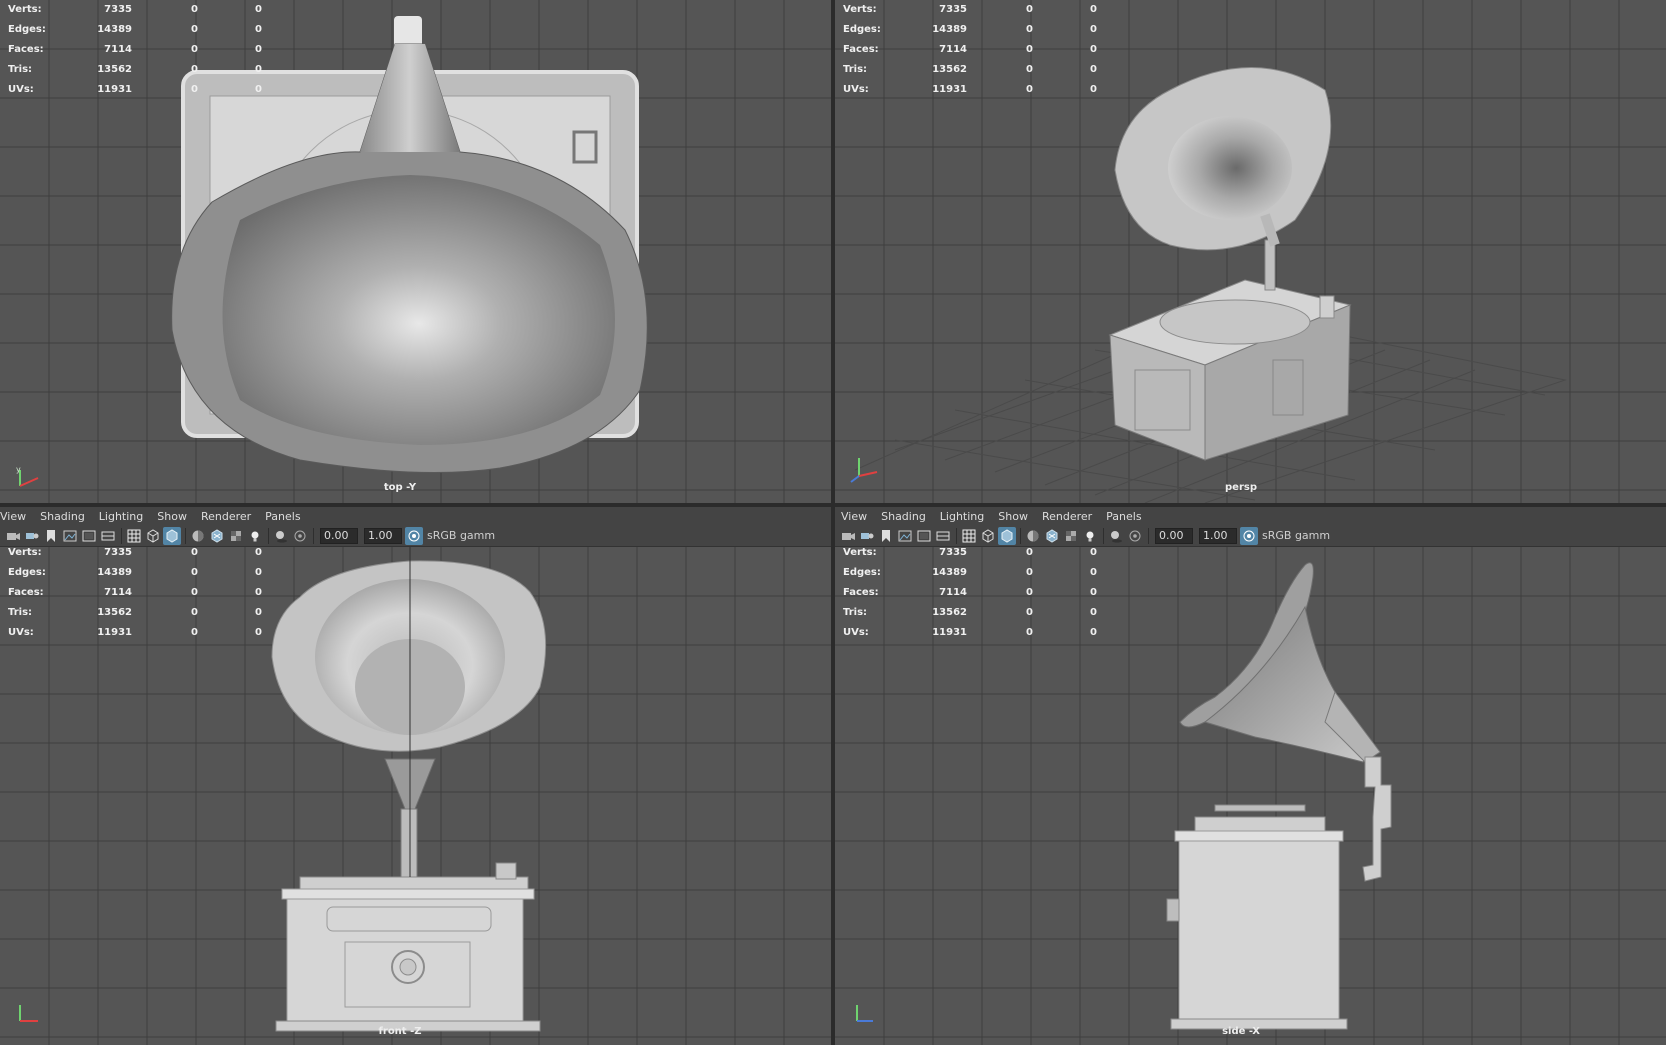  I want to click on camera-label: side -X, so click(1241, 1031).